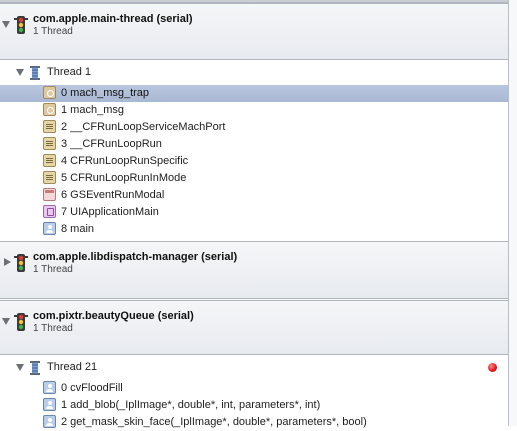 The width and height of the screenshot is (517, 431). I want to click on stack-frame-label: 0 cvFloodFill, so click(92, 388).